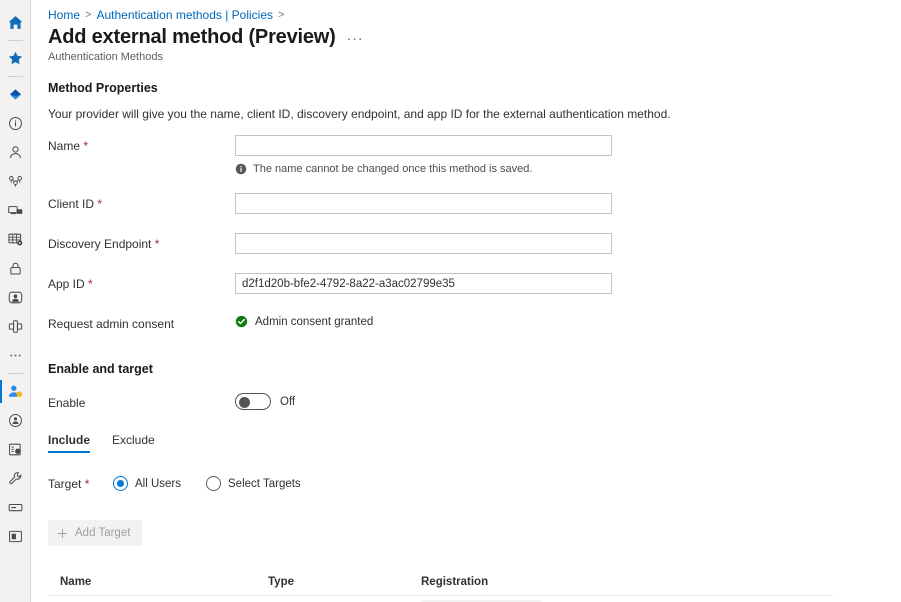 The height and width of the screenshot is (602, 901). I want to click on field-row-discovery-endpoint: Discovery Endpoint *, so click(474, 244).